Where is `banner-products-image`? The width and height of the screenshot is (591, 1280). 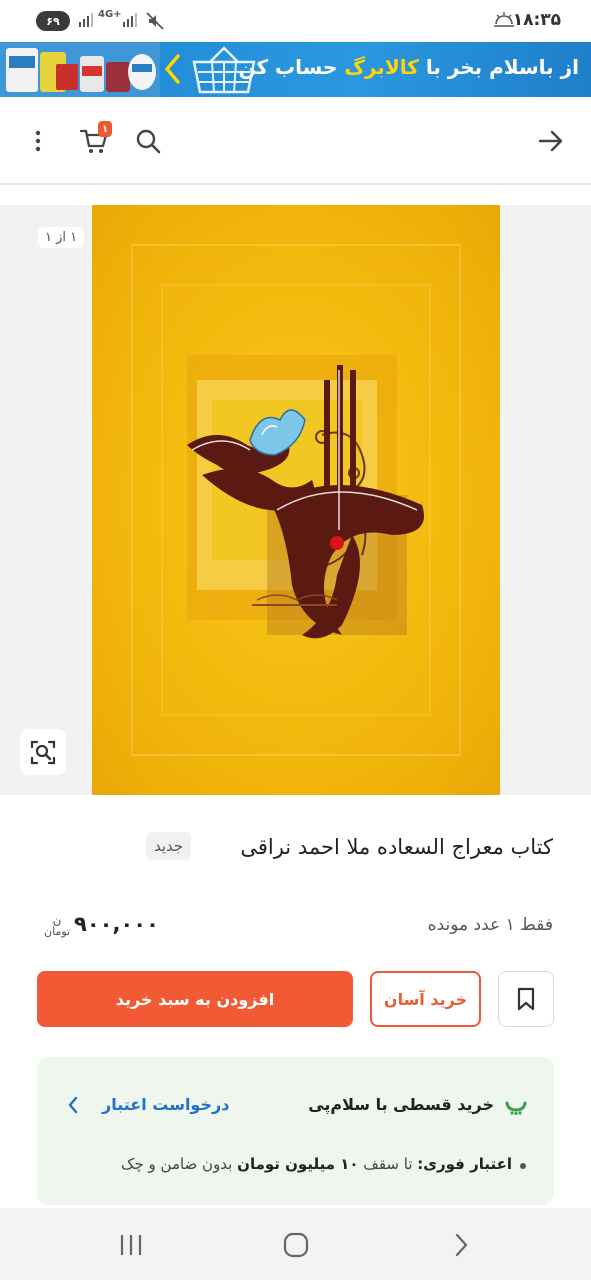
banner-products-image is located at coordinates (80, 69).